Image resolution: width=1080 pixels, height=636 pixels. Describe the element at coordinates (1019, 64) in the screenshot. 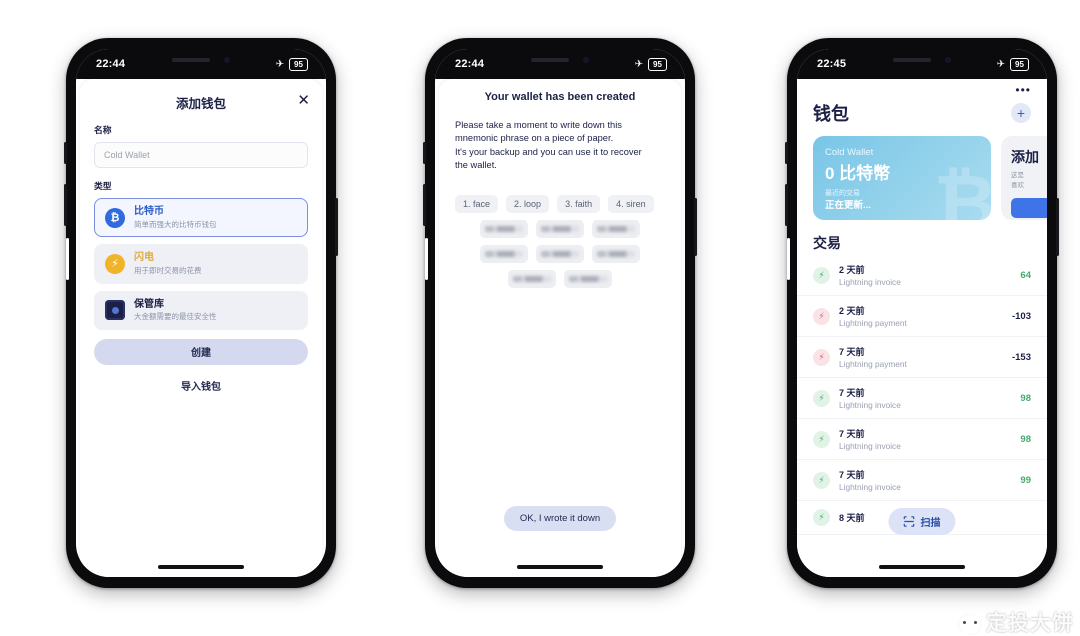

I see `battery-indicator: 95` at that location.